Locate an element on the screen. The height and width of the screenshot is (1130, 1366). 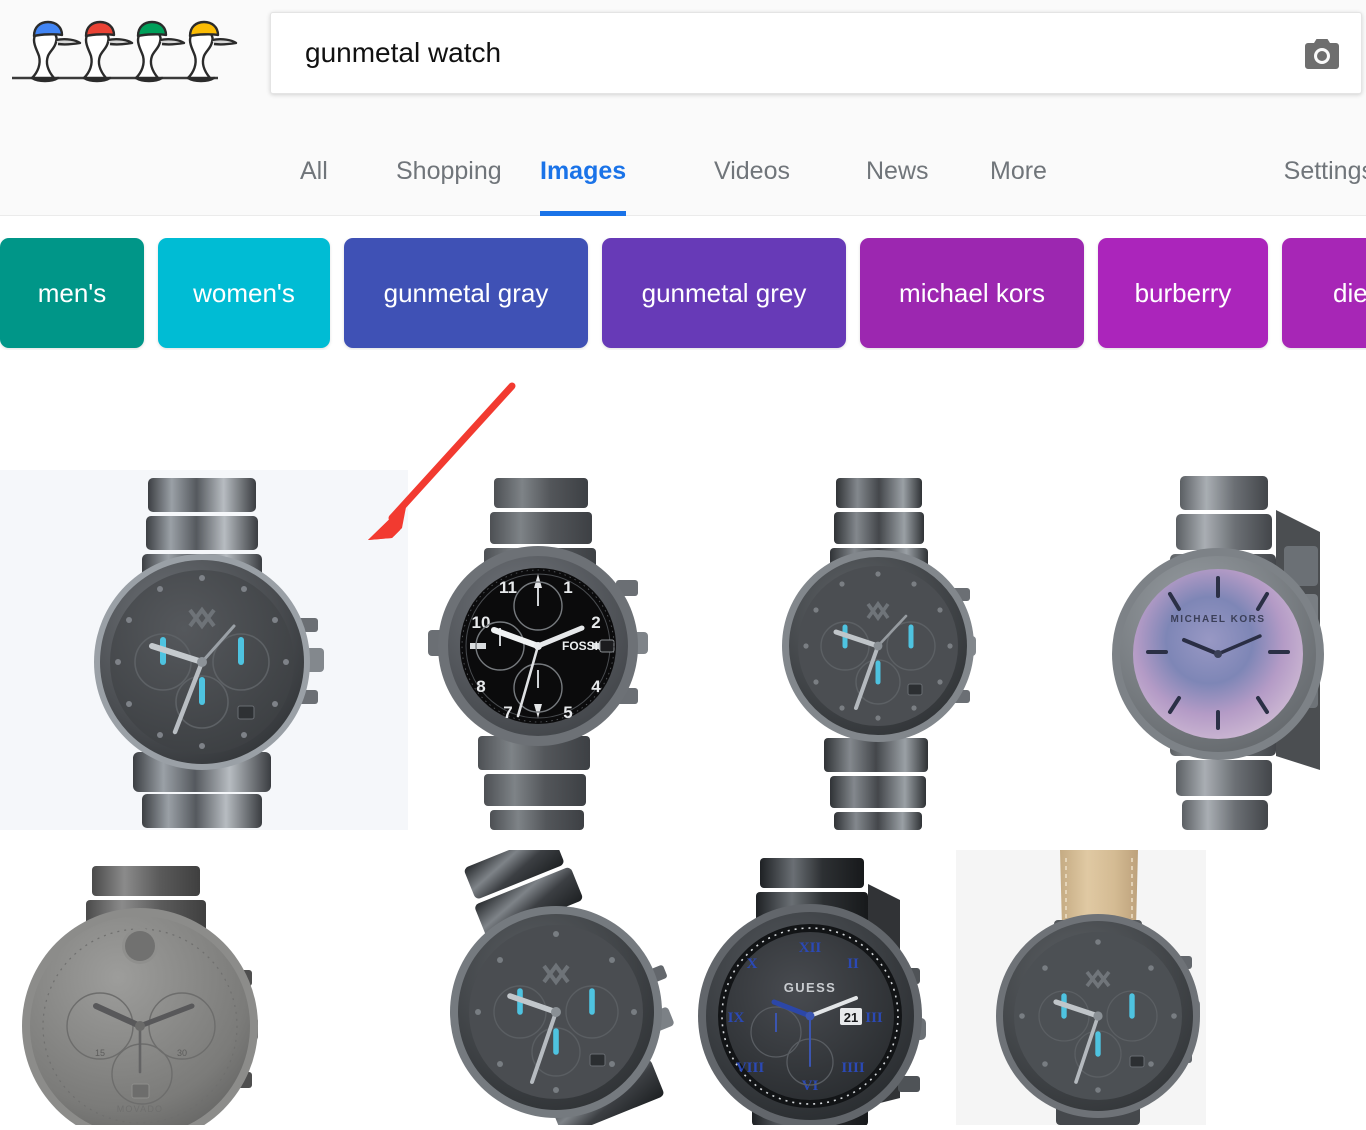
image-result-tile: MICHAEL KORS is located at coordinates (1219, 650).